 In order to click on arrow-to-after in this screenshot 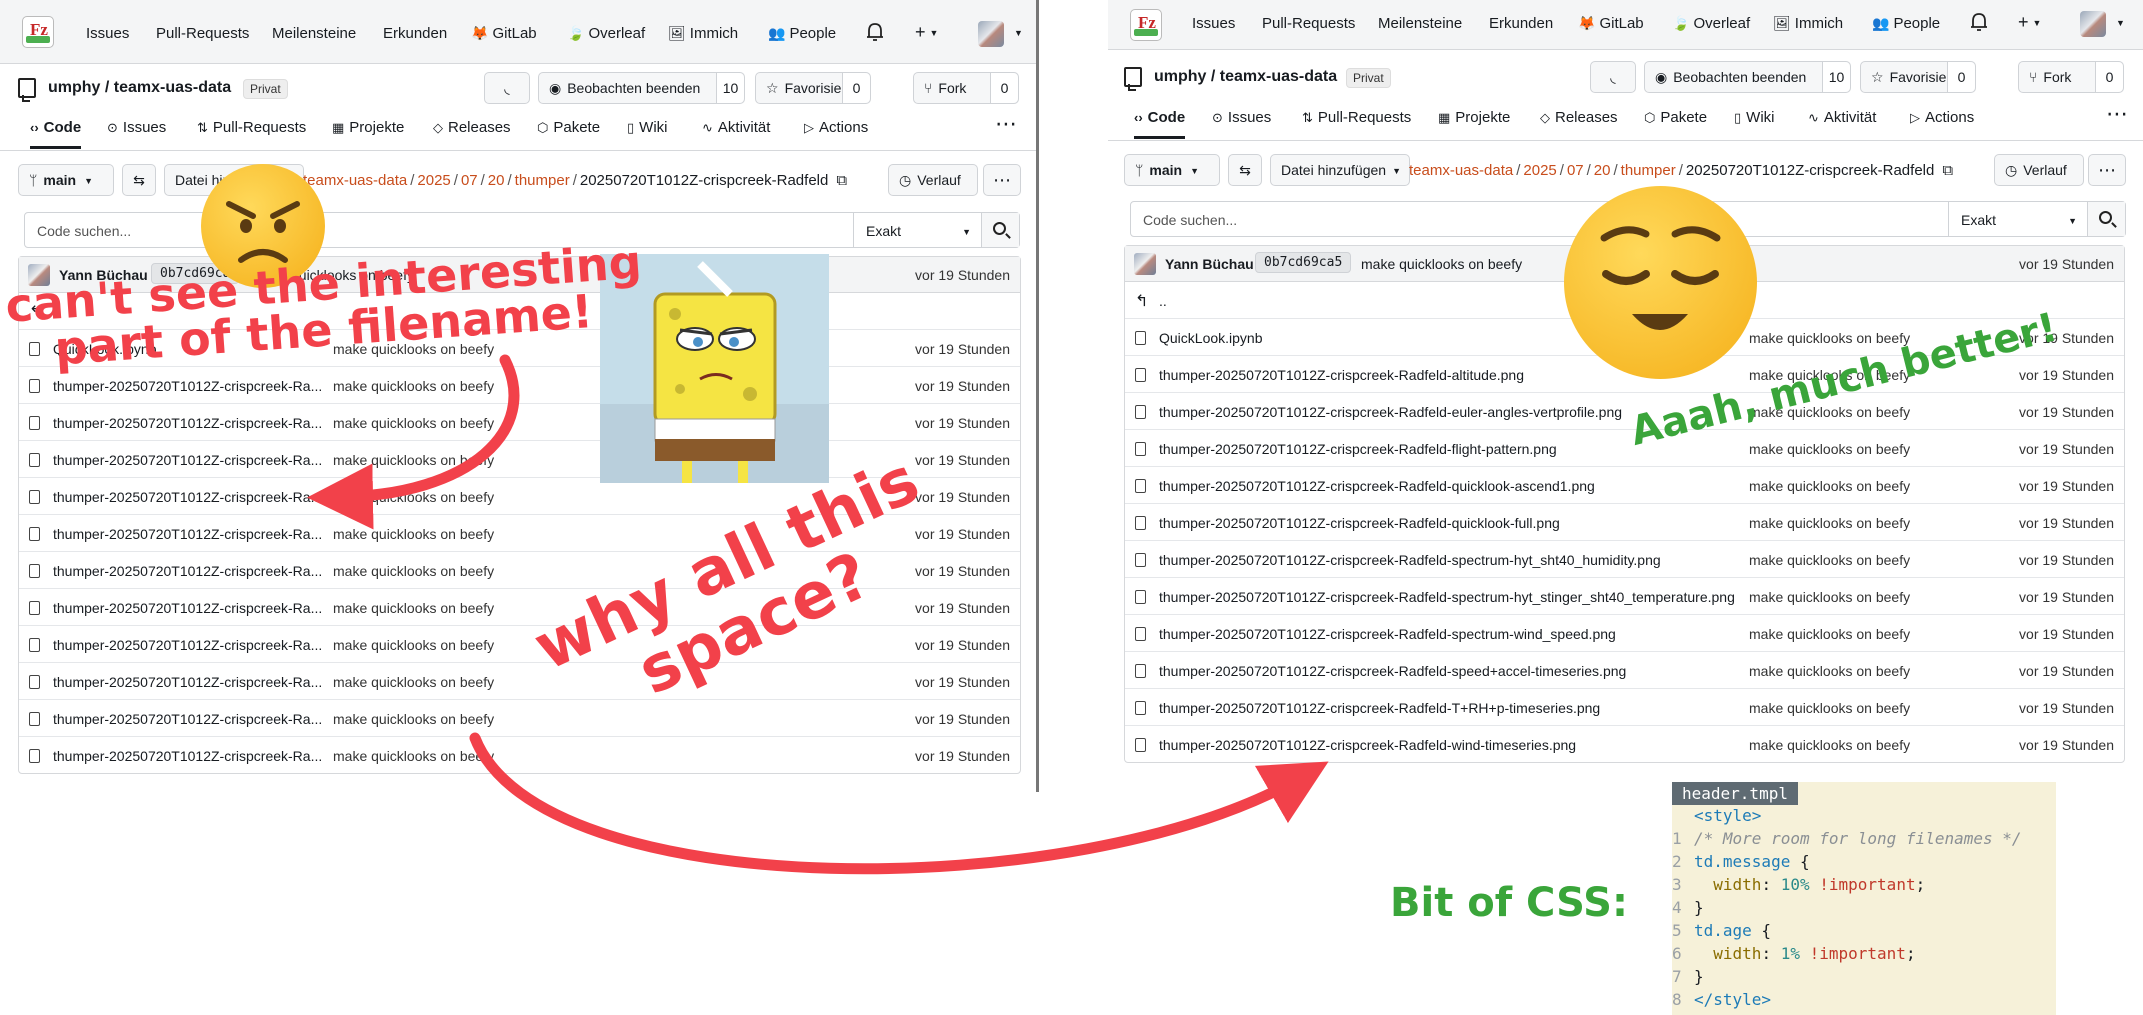, I will do `click(899, 803)`.